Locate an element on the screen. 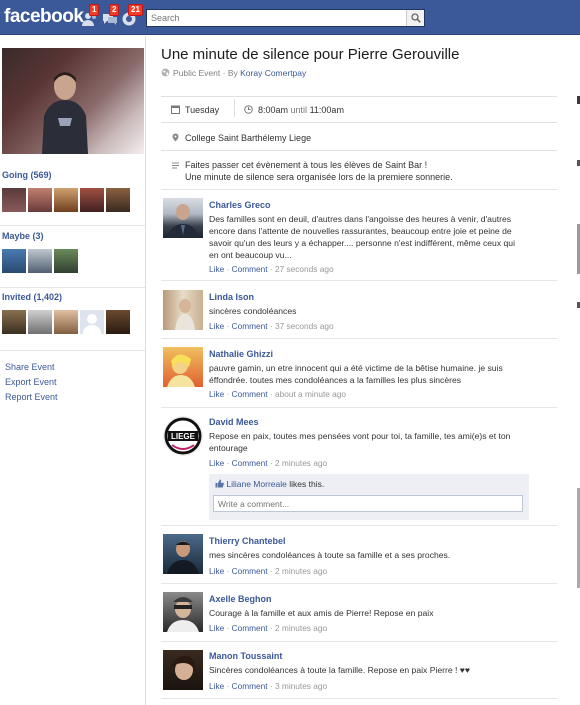 The width and height of the screenshot is (580, 705). liker-link: Liliane Morreale is located at coordinates (256, 484).